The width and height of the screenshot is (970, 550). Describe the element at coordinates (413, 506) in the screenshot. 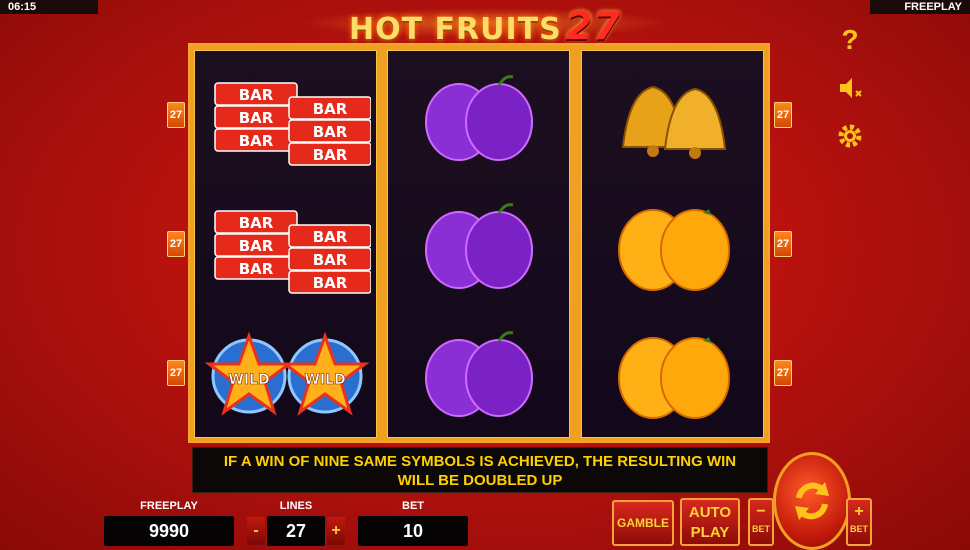

I see `bet-label: BET` at that location.